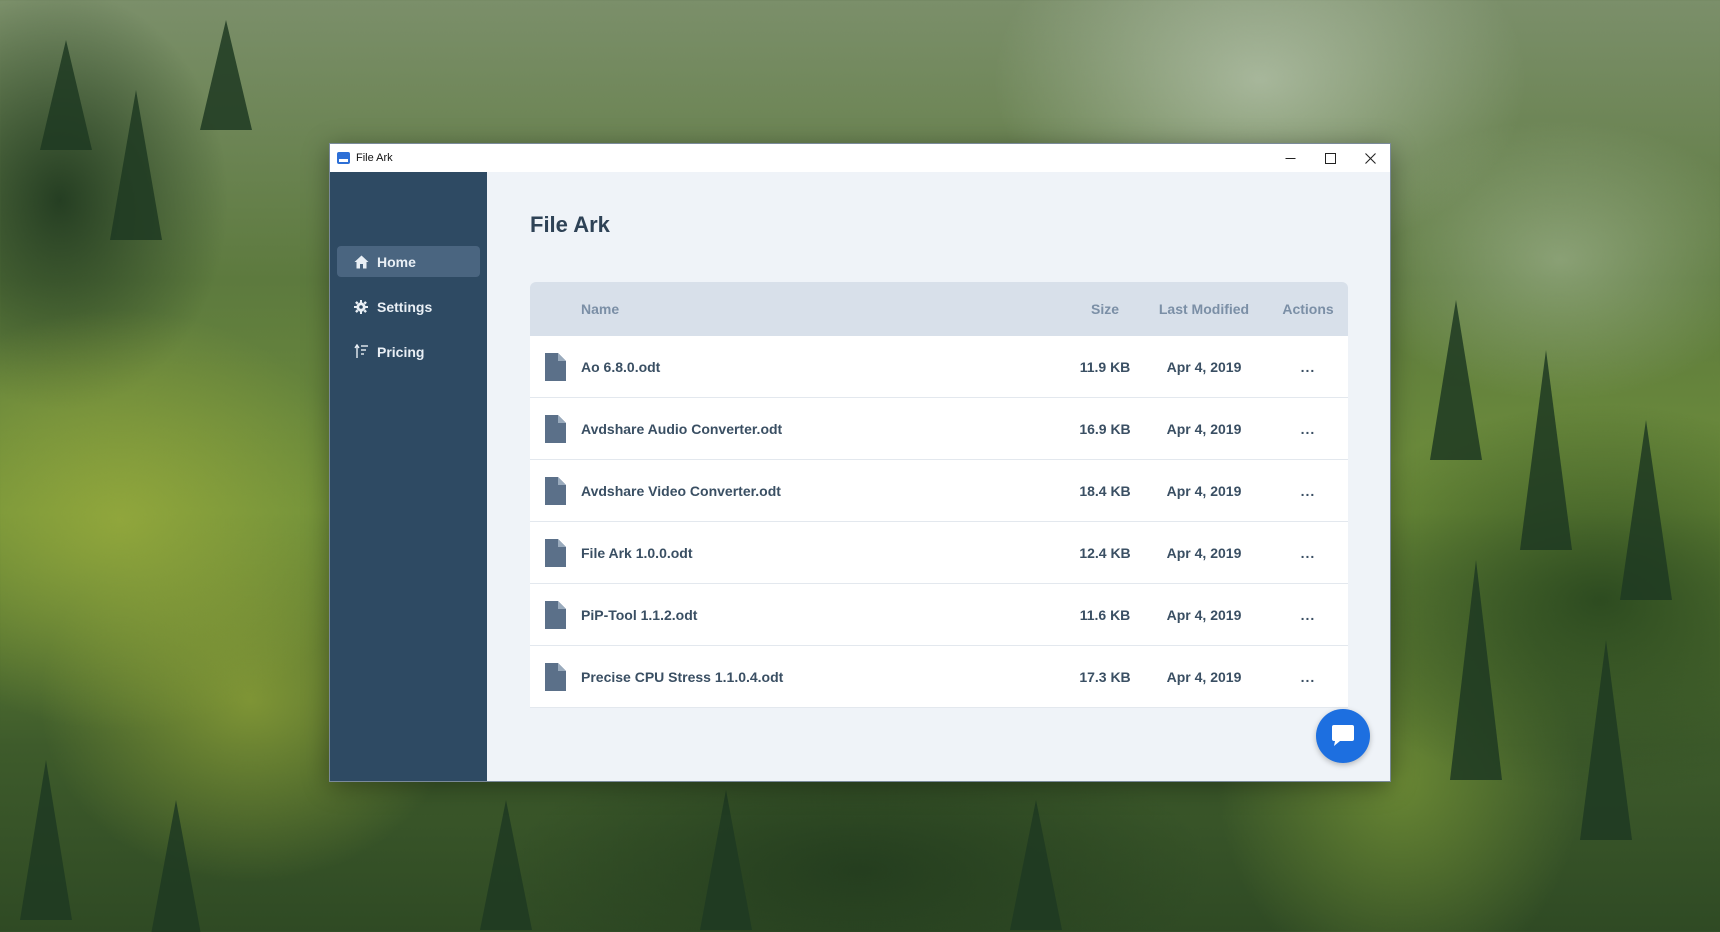  What do you see at coordinates (361, 307) in the screenshot?
I see `gear-icon` at bounding box center [361, 307].